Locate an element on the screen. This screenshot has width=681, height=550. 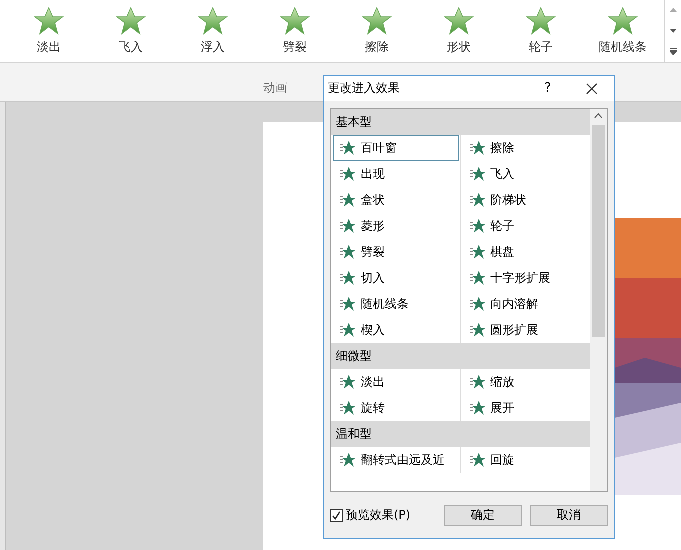
dialog-button: 取消 is located at coordinates (569, 515).